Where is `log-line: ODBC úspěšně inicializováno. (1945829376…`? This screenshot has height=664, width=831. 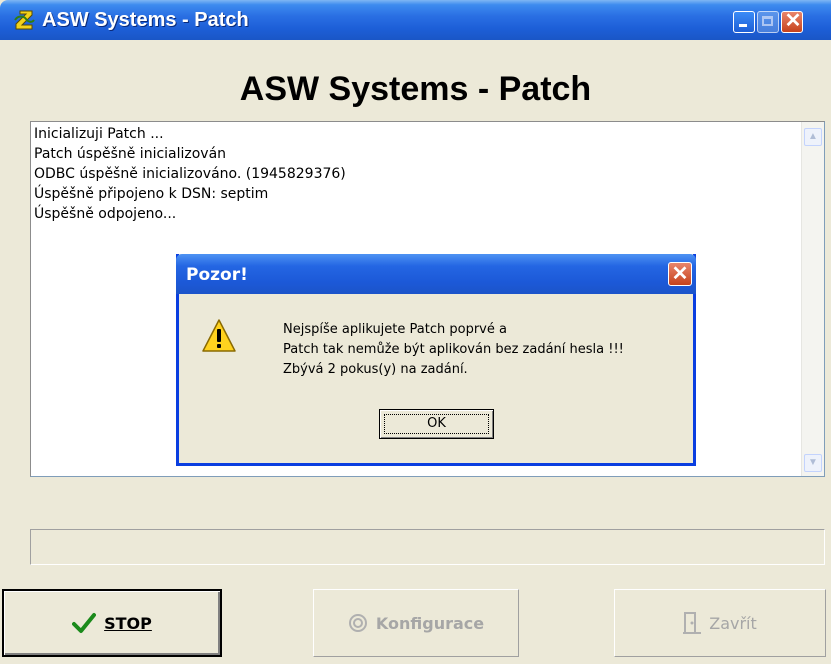 log-line: ODBC úspěšně inicializováno. (1945829376… is located at coordinates (190, 174).